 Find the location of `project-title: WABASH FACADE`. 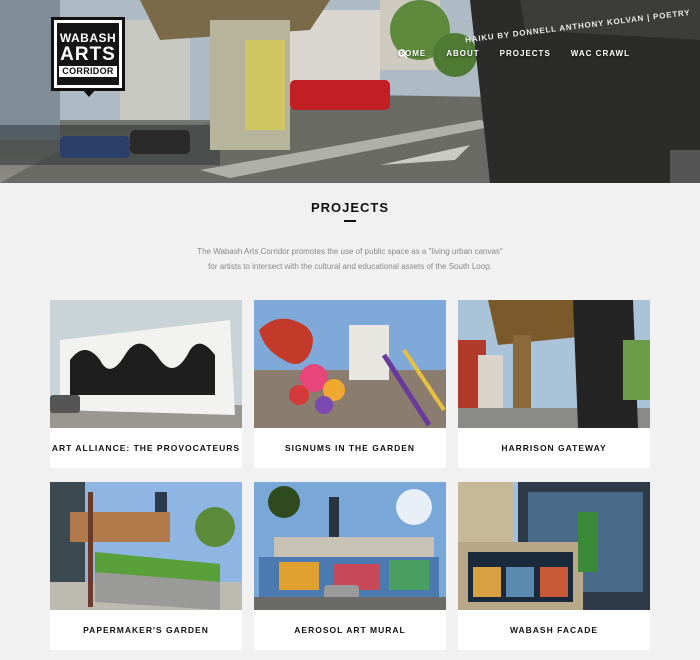

project-title: WABASH FACADE is located at coordinates (554, 630).